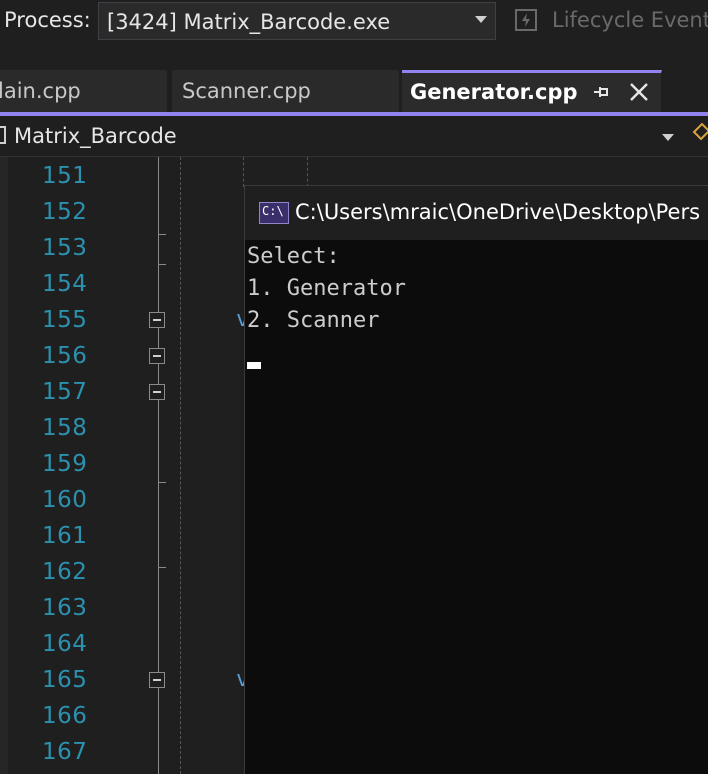  I want to click on line-number: 166, so click(65, 716).